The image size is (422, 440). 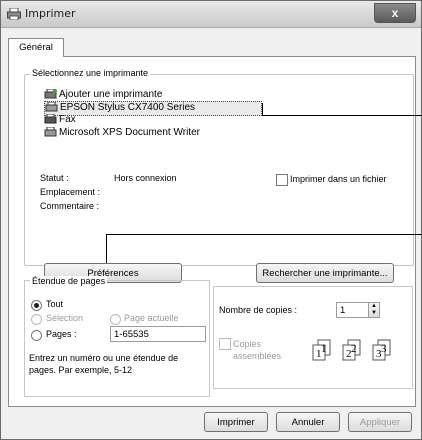 I want to click on collate-label-1: Copies, so click(x=247, y=344).